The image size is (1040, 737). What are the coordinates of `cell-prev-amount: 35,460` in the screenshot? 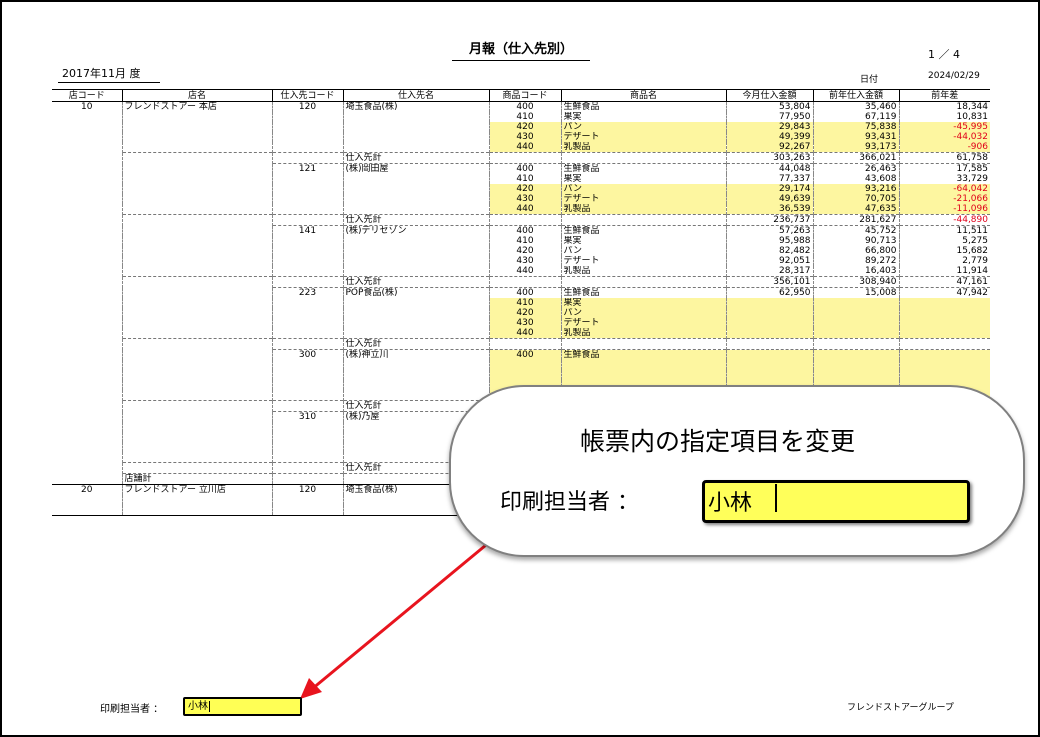 It's located at (856, 106).